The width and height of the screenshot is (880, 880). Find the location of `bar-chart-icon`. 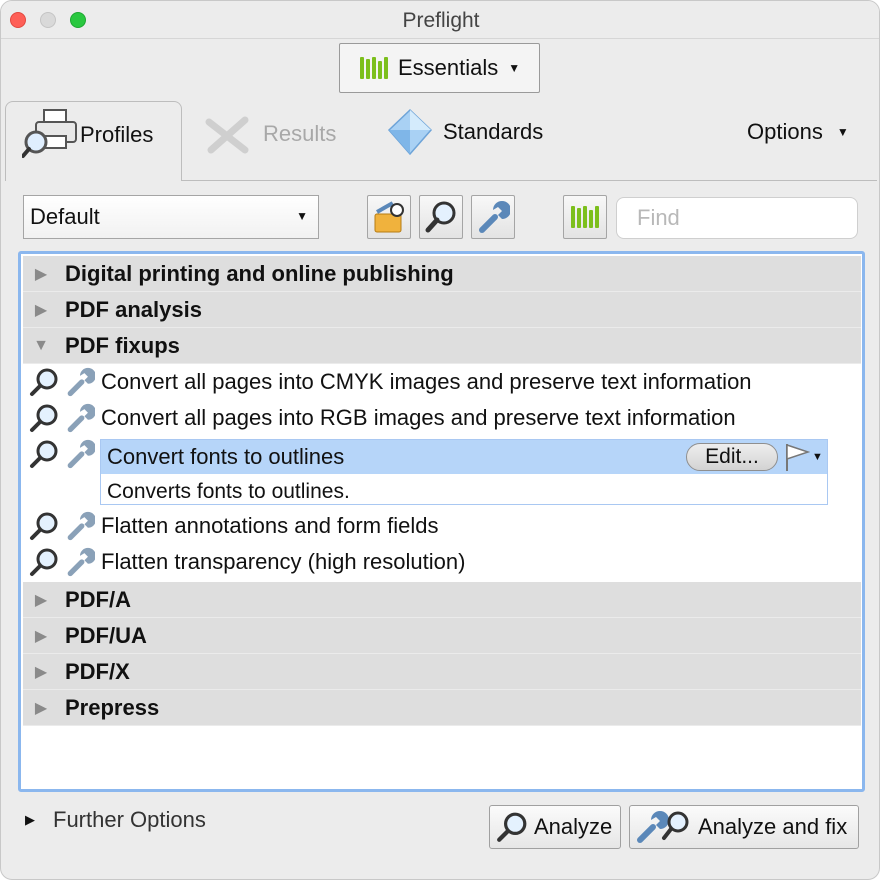

bar-chart-icon is located at coordinates (374, 68).